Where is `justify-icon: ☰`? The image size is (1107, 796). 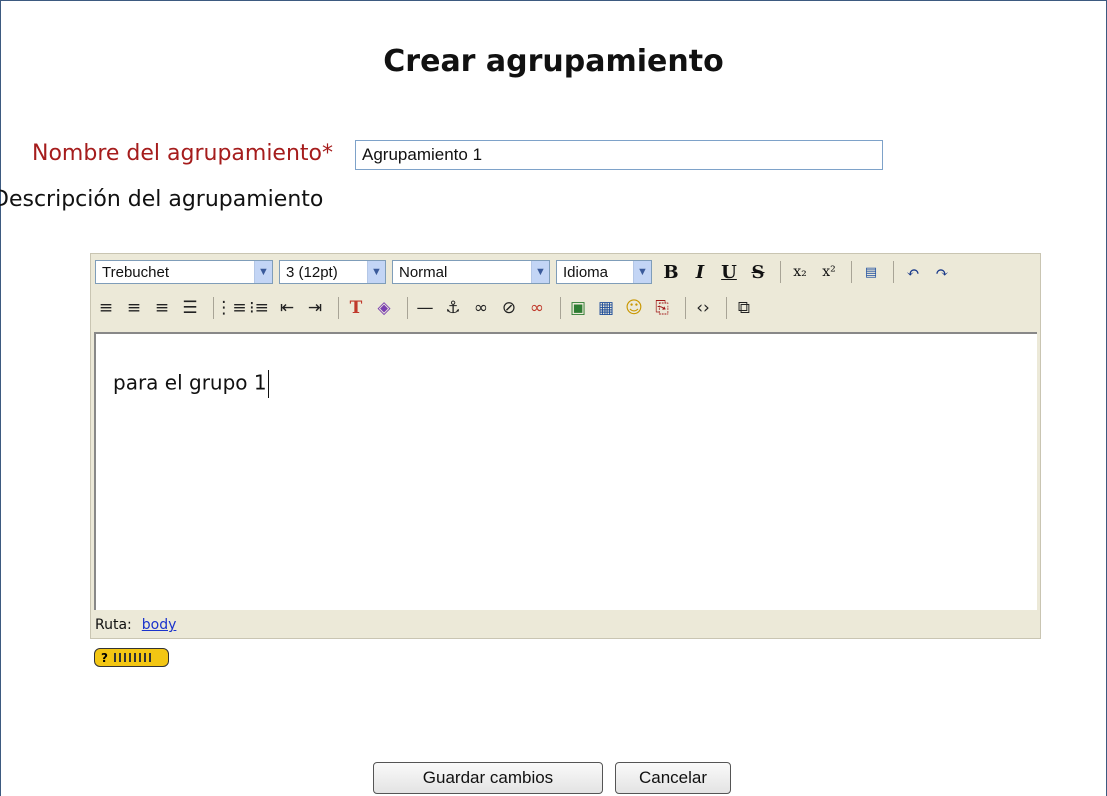 justify-icon: ☰ is located at coordinates (190, 308).